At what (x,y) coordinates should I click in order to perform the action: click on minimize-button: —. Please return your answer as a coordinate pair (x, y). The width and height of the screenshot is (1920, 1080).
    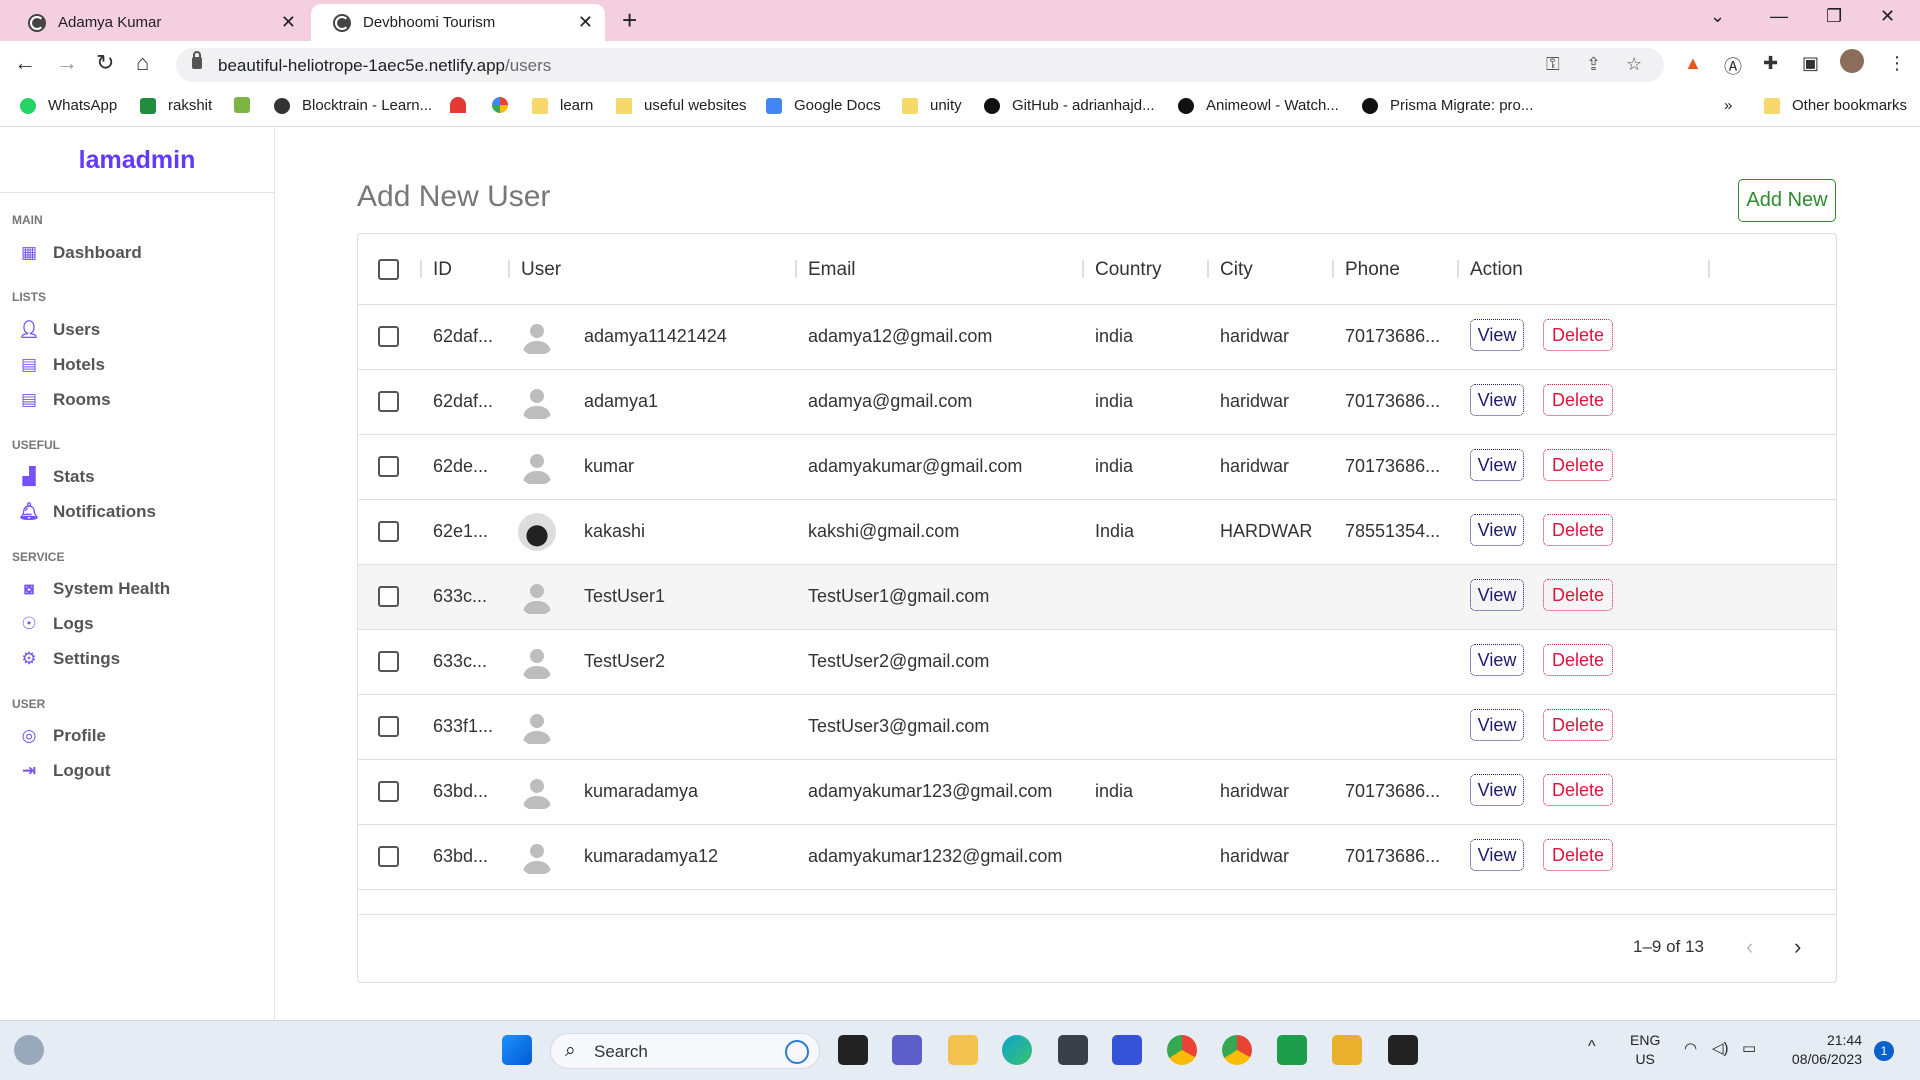
    Looking at the image, I should click on (1779, 16).